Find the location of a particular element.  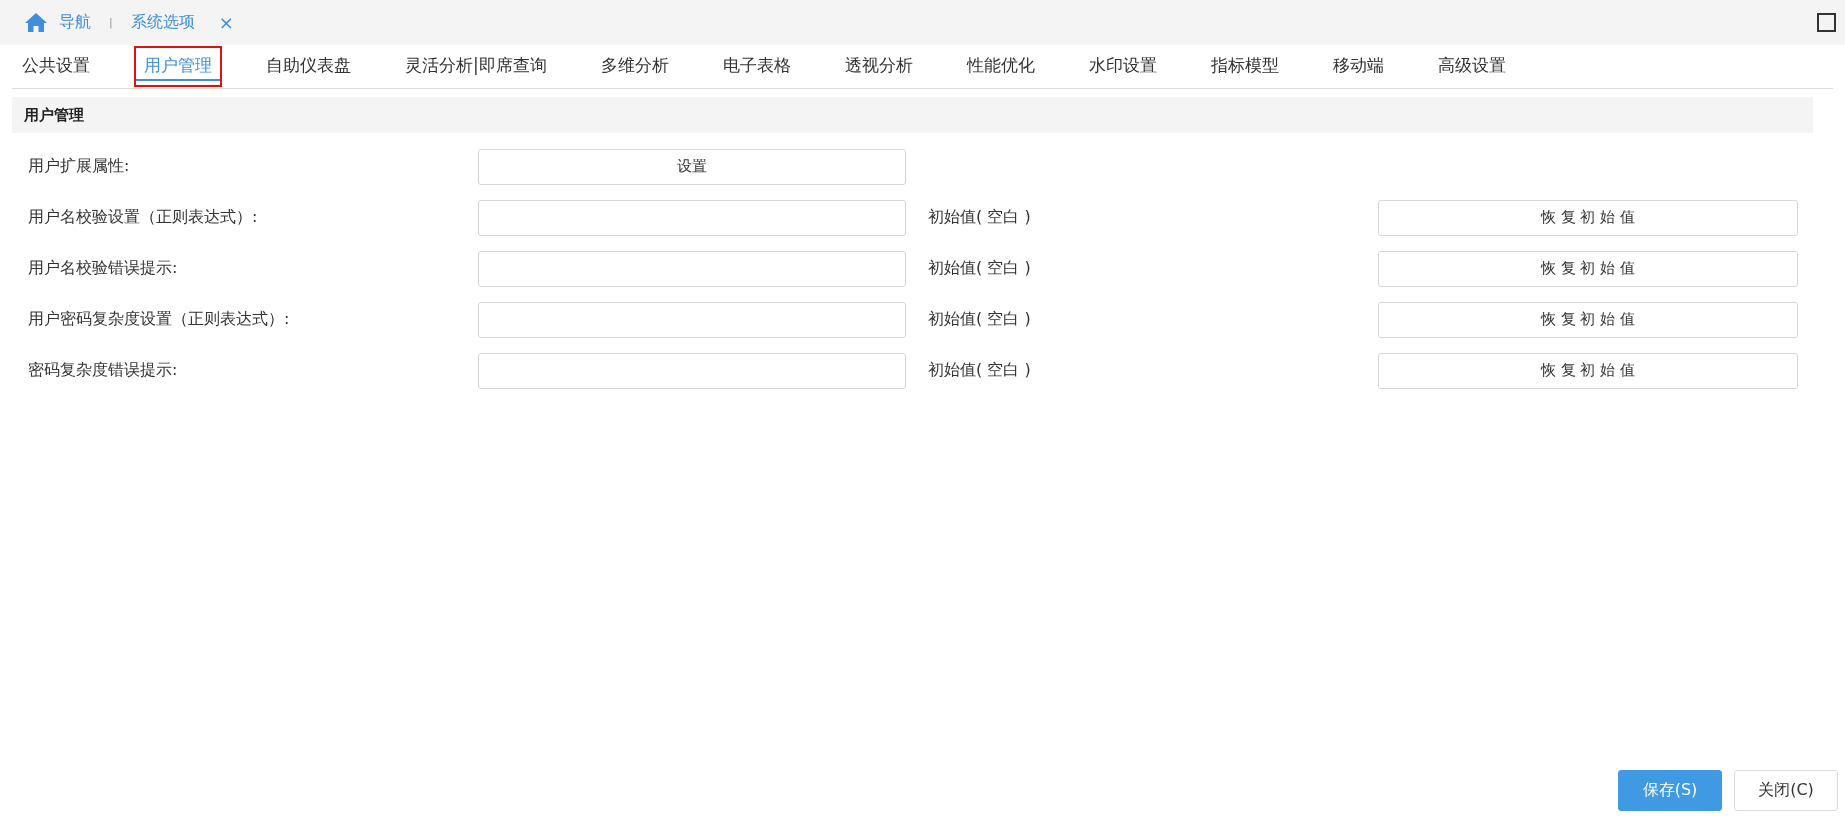

section-header: 用户管理 is located at coordinates (912, 115).